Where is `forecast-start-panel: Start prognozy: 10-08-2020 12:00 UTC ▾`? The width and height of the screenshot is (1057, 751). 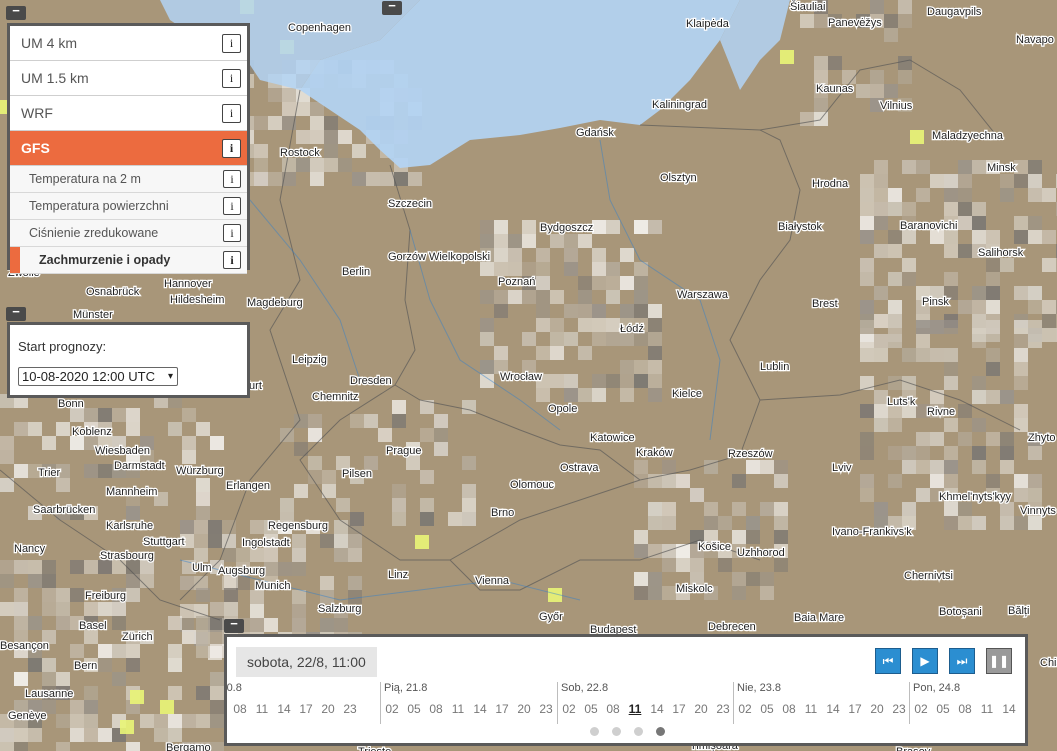
forecast-start-panel: Start prognozy: 10-08-2020 12:00 UTC ▾ is located at coordinates (128, 360).